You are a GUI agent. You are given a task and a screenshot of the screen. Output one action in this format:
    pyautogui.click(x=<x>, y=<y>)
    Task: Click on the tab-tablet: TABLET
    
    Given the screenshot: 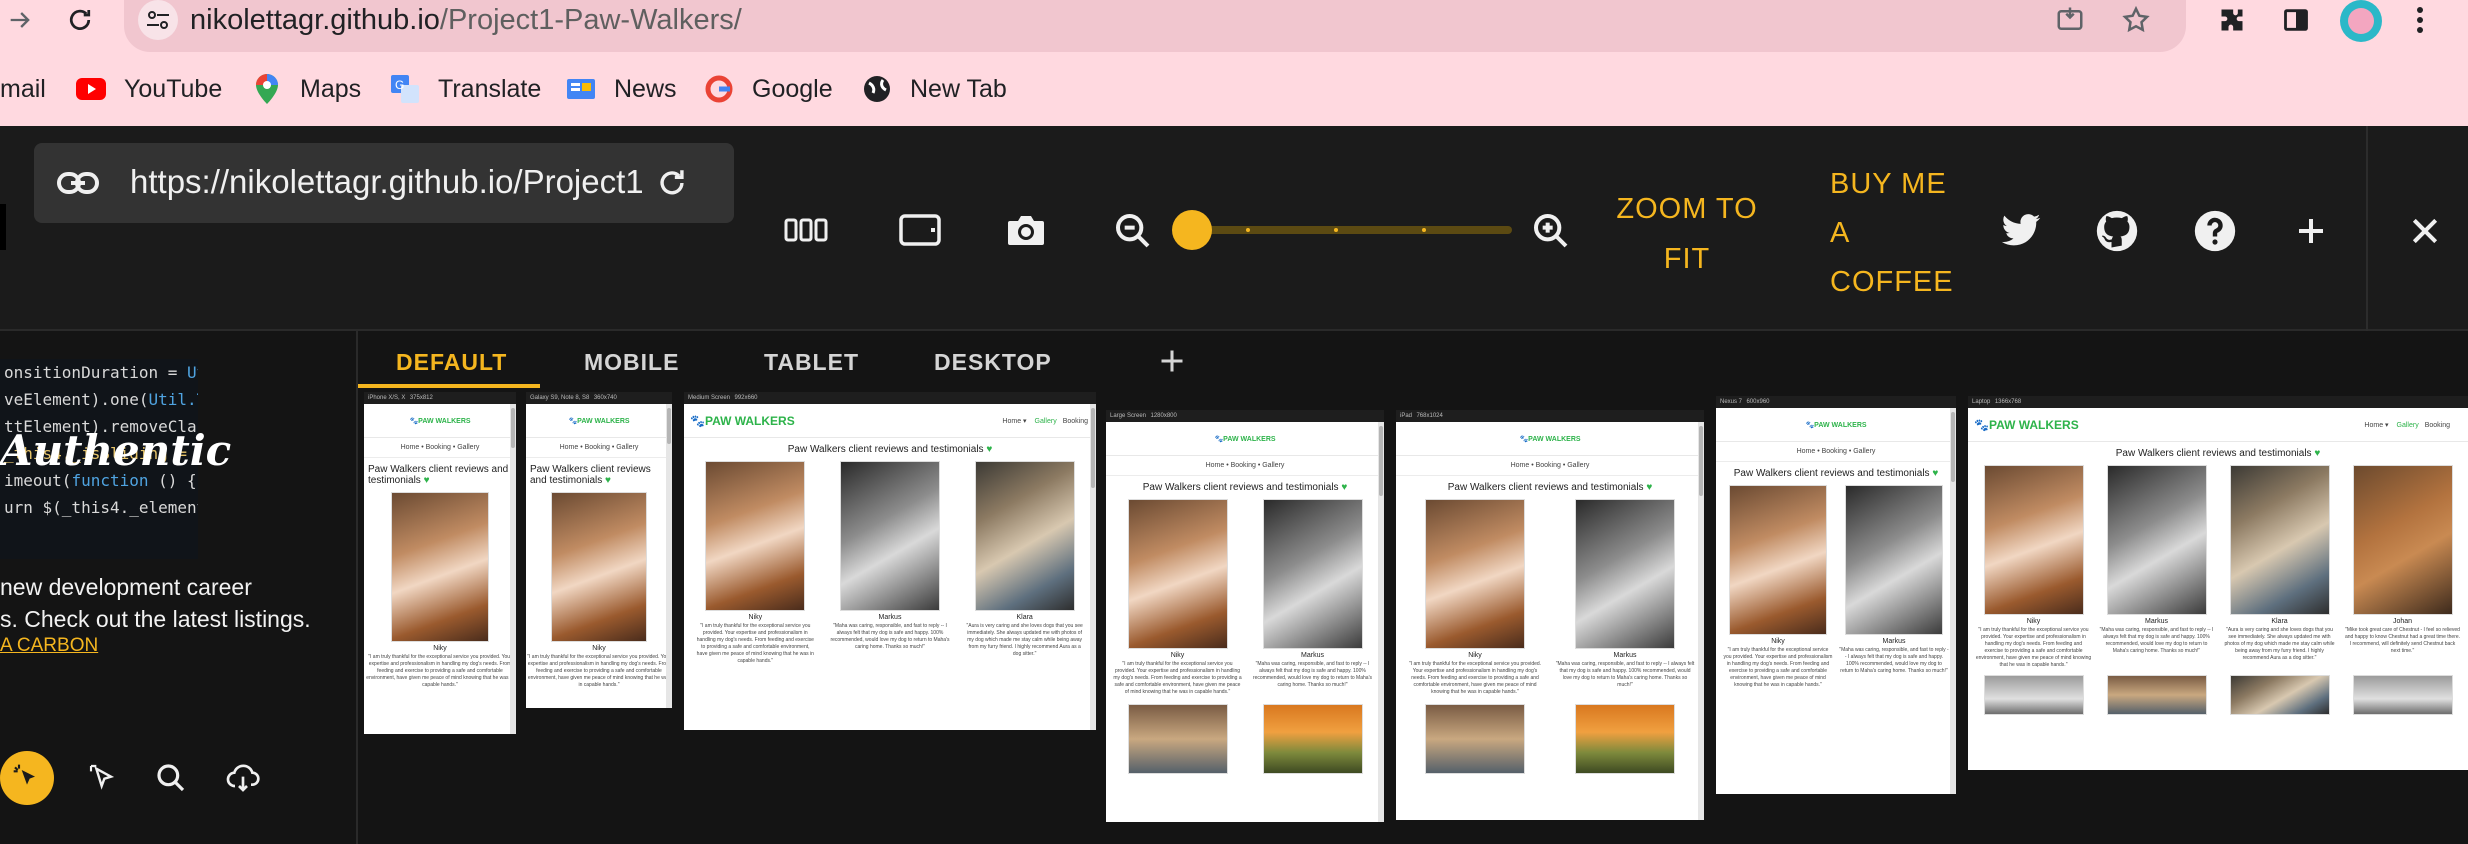 What is the action you would take?
    pyautogui.click(x=811, y=362)
    